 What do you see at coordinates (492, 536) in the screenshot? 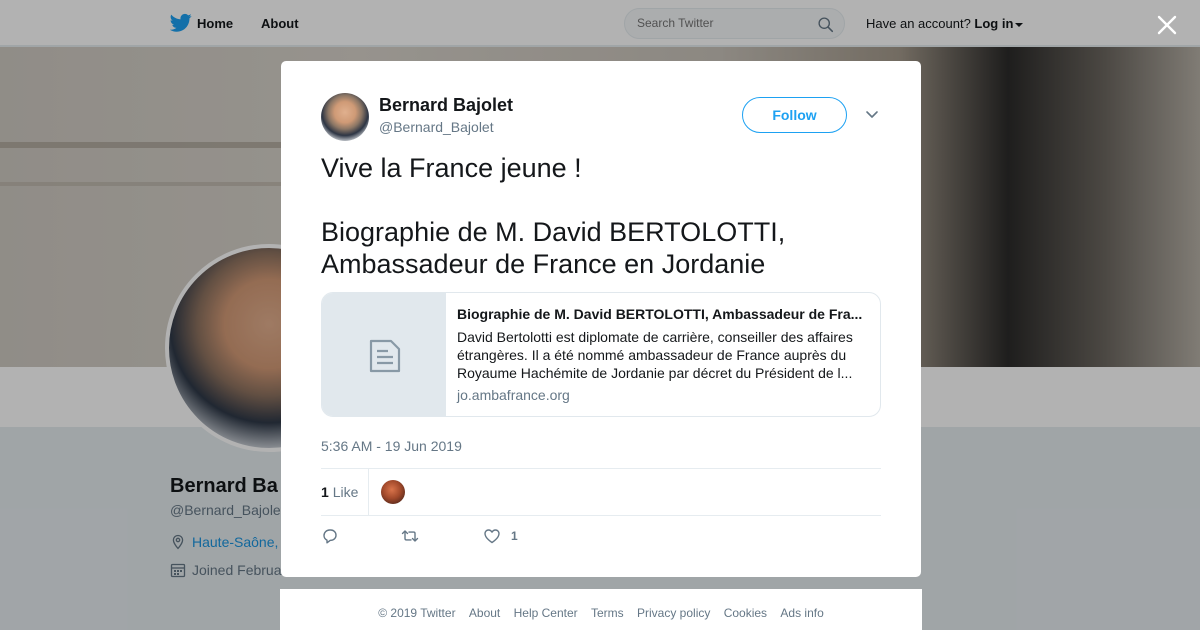
I see `heart-icon` at bounding box center [492, 536].